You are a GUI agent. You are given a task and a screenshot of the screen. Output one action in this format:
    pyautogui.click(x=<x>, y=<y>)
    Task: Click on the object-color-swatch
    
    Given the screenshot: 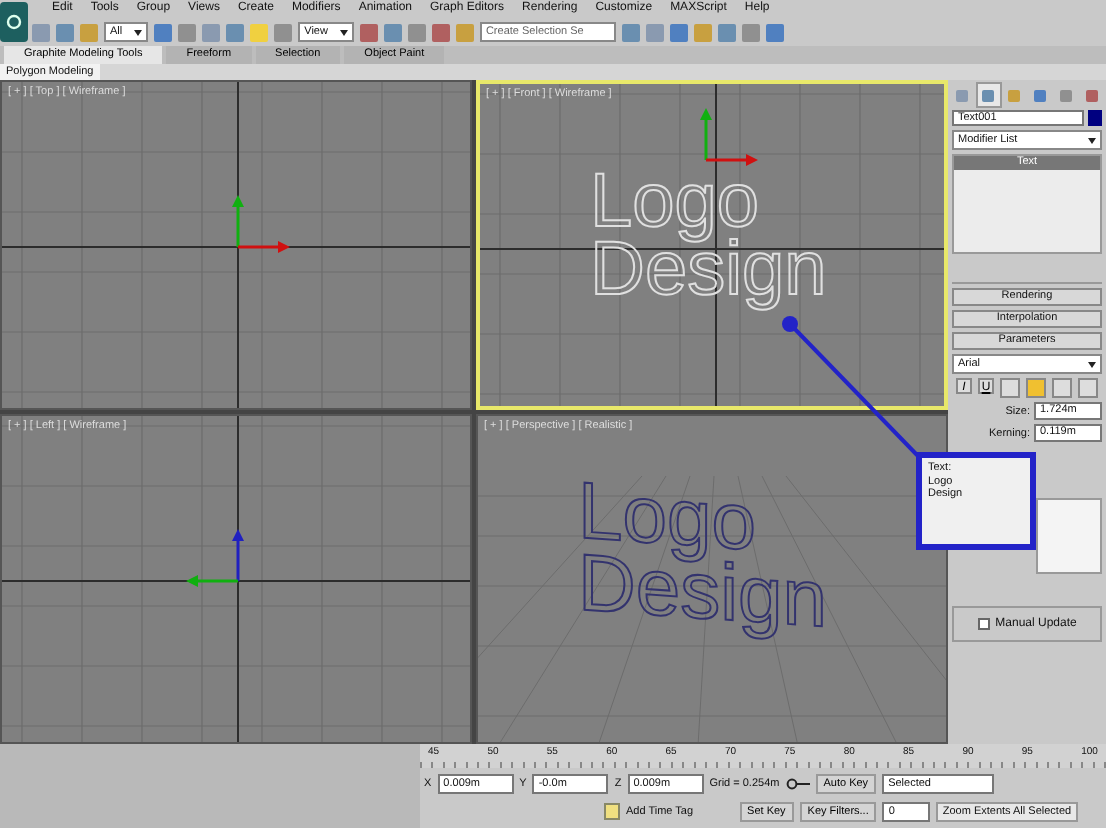 What is the action you would take?
    pyautogui.click(x=1095, y=118)
    